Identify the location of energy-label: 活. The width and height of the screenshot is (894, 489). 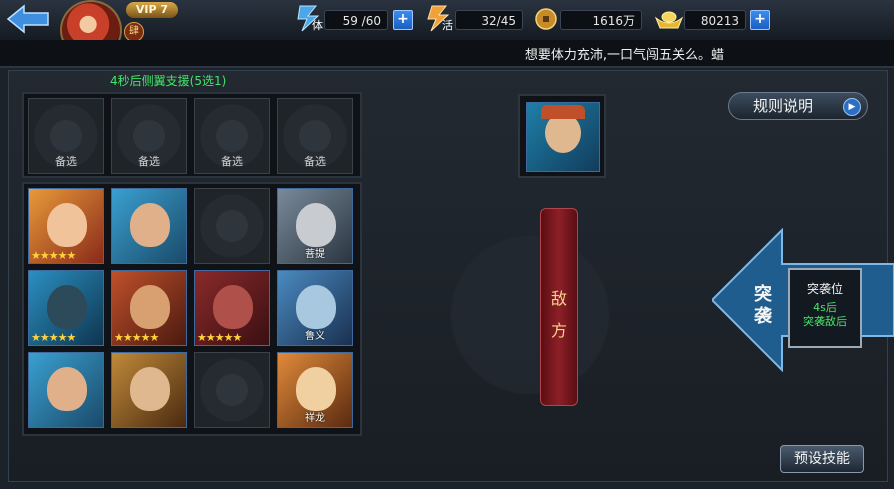
(447, 25).